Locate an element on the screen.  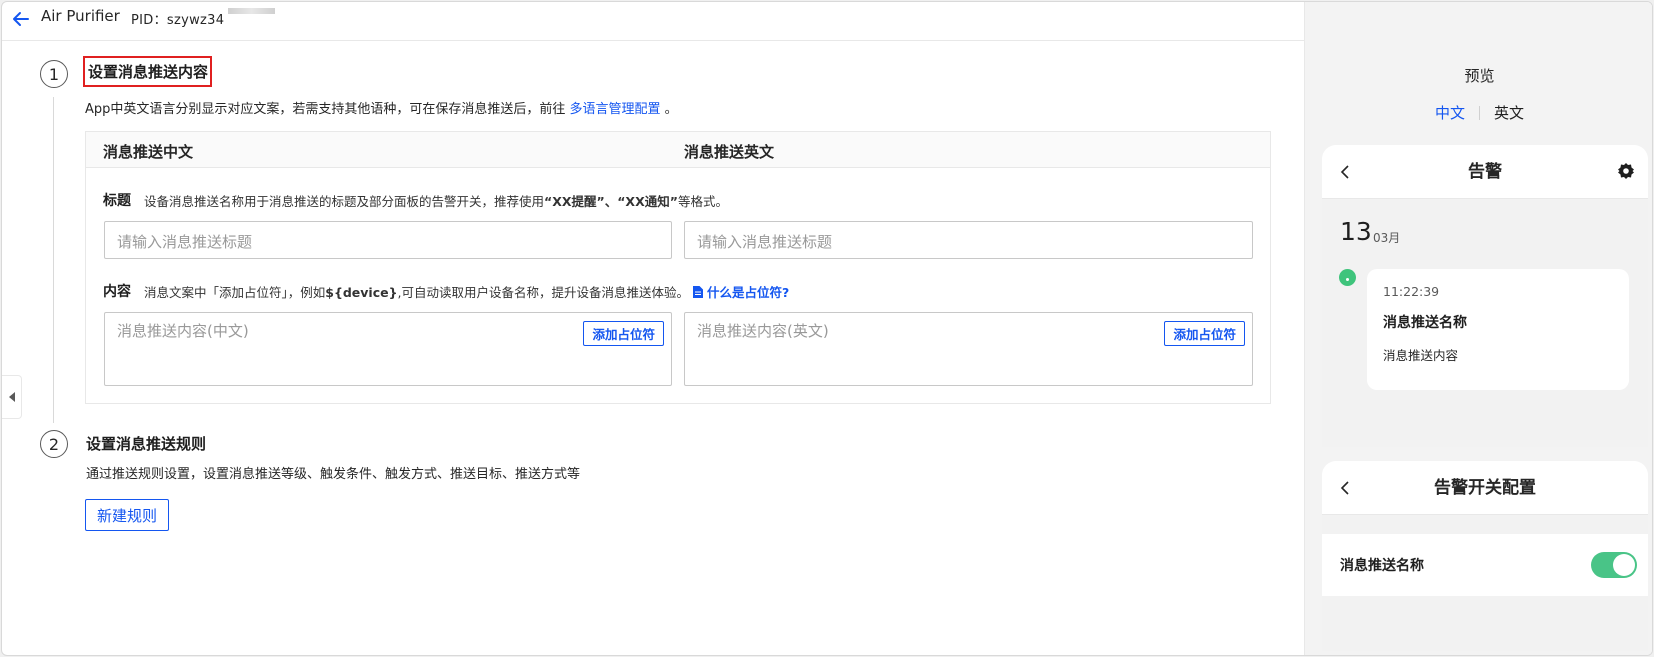
preview-title: 预览 is located at coordinates (1479, 76).